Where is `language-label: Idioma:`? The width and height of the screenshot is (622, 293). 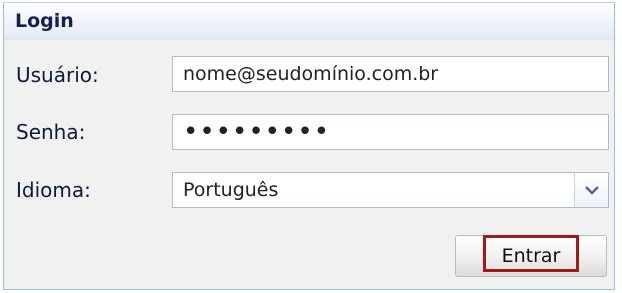 language-label: Idioma: is located at coordinates (53, 190).